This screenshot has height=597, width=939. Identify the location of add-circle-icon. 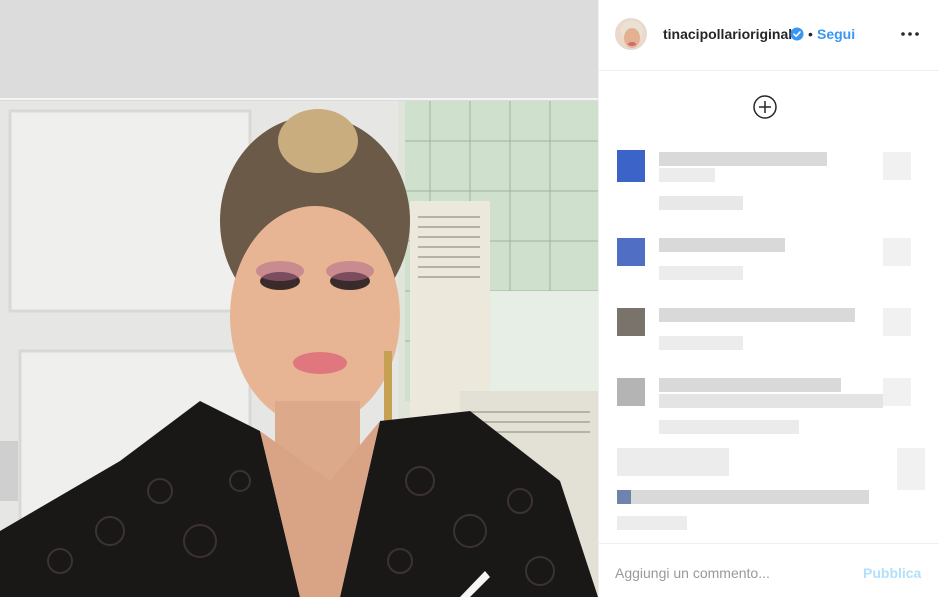
(765, 107).